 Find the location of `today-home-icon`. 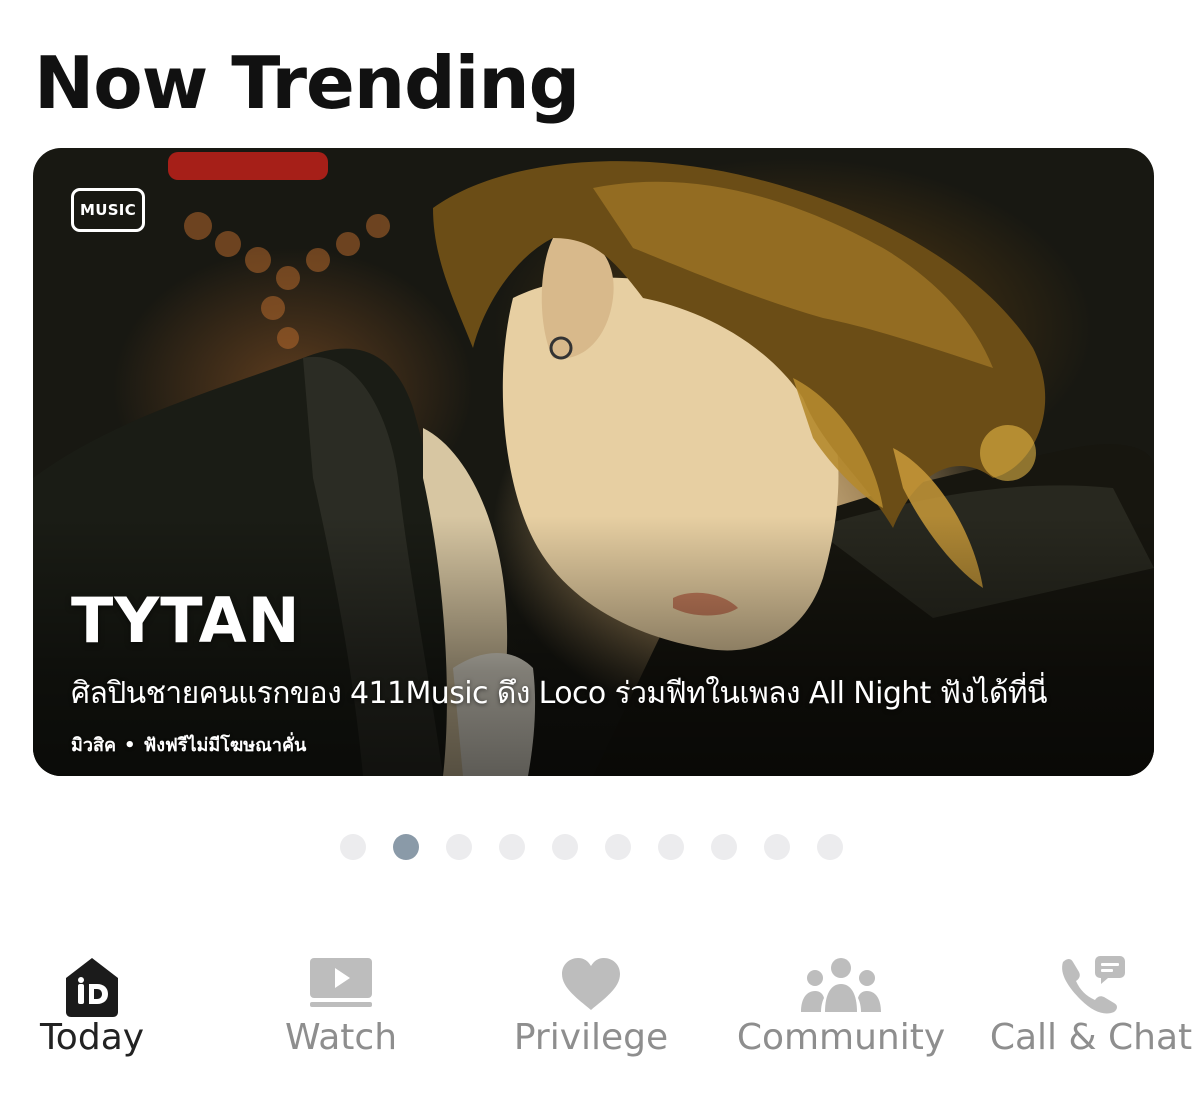

today-home-icon is located at coordinates (92, 986).